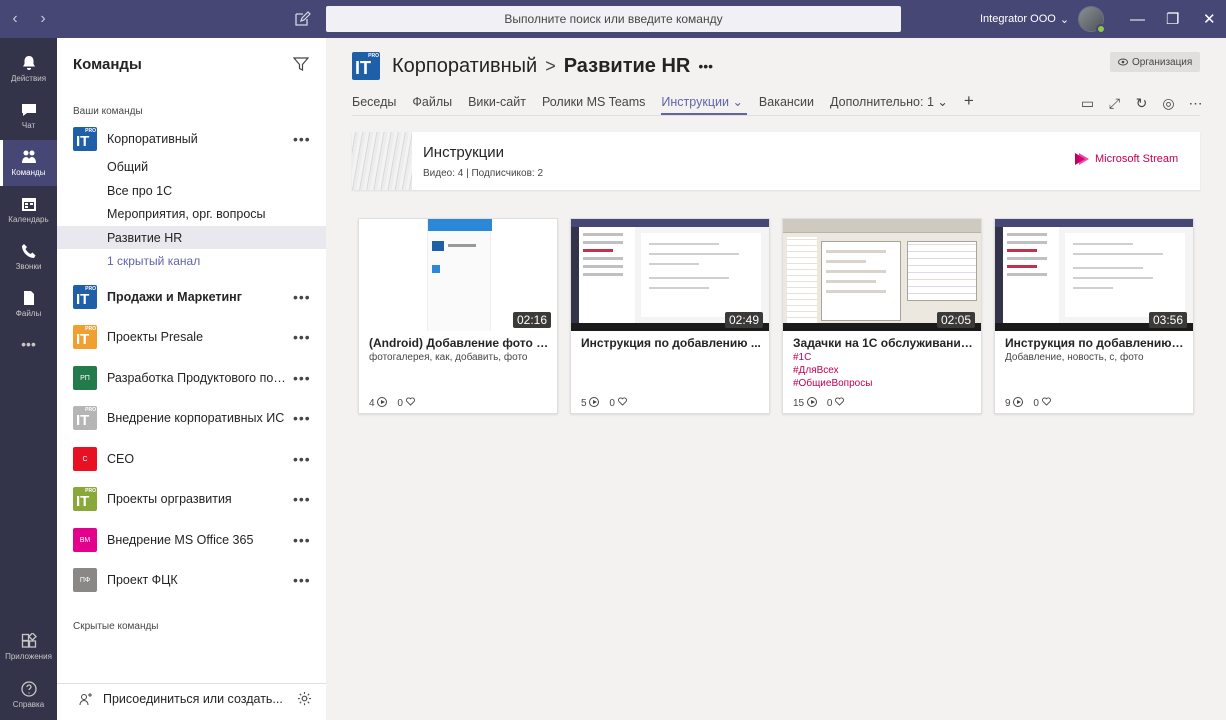  I want to click on video-hashtag: #ДляВсех, so click(883, 370).